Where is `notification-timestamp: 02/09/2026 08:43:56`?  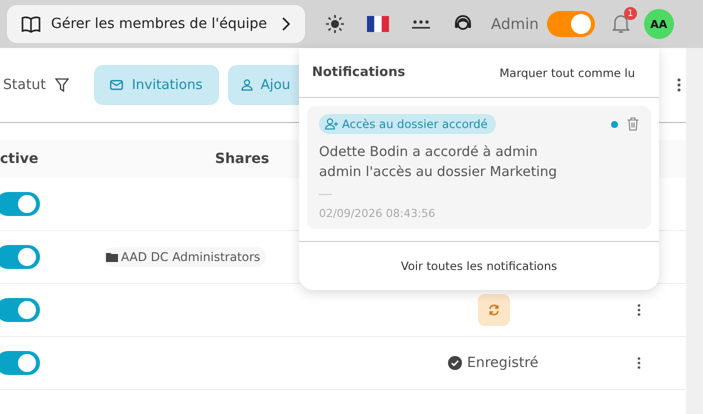 notification-timestamp: 02/09/2026 08:43:56 is located at coordinates (377, 213).